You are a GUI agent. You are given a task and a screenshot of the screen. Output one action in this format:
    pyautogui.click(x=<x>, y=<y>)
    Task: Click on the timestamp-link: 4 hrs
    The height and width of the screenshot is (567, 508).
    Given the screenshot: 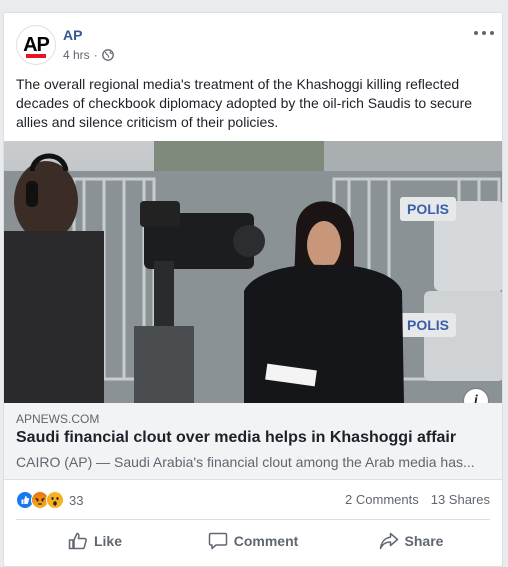 What is the action you would take?
    pyautogui.click(x=76, y=55)
    